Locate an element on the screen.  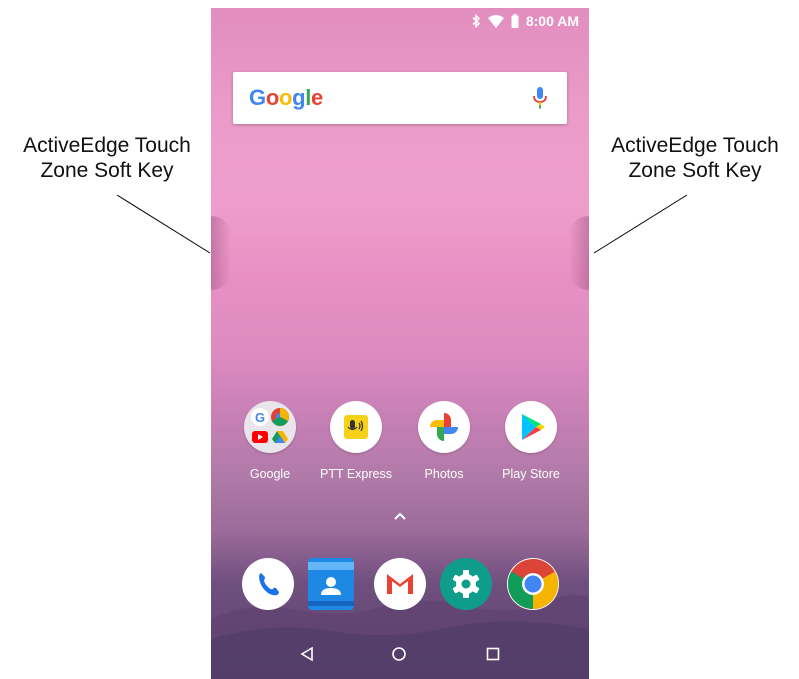
callout-left-line1: ActiveEdge Touch is located at coordinates (107, 145).